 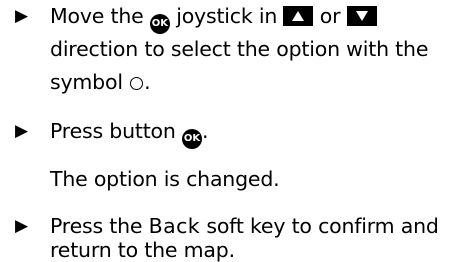 I want to click on step-2-period: ., so click(x=205, y=131).